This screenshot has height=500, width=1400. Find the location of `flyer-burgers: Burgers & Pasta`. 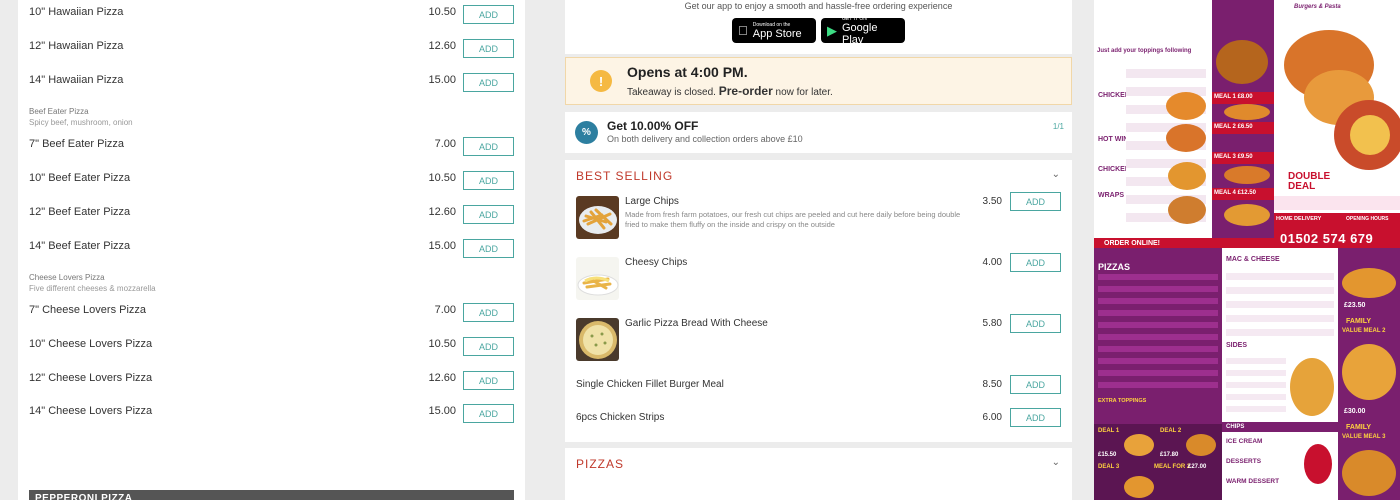

flyer-burgers: Burgers & Pasta is located at coordinates (1317, 7).